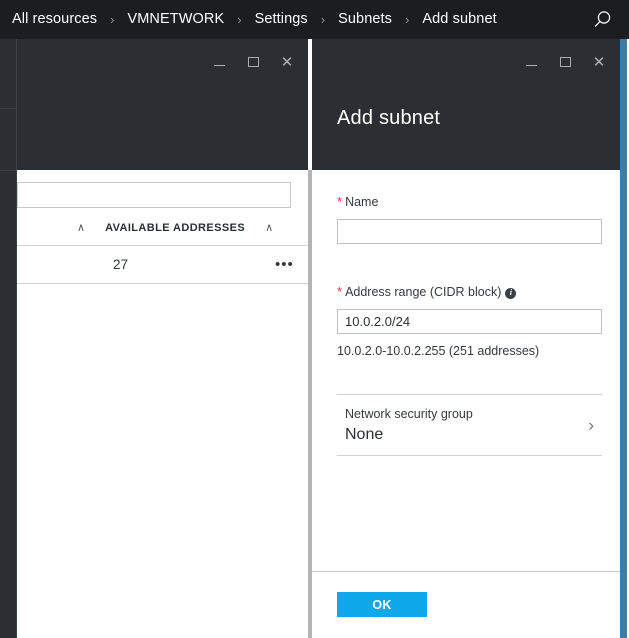 The image size is (629, 638). Describe the element at coordinates (466, 571) in the screenshot. I see `footer-divider` at that location.